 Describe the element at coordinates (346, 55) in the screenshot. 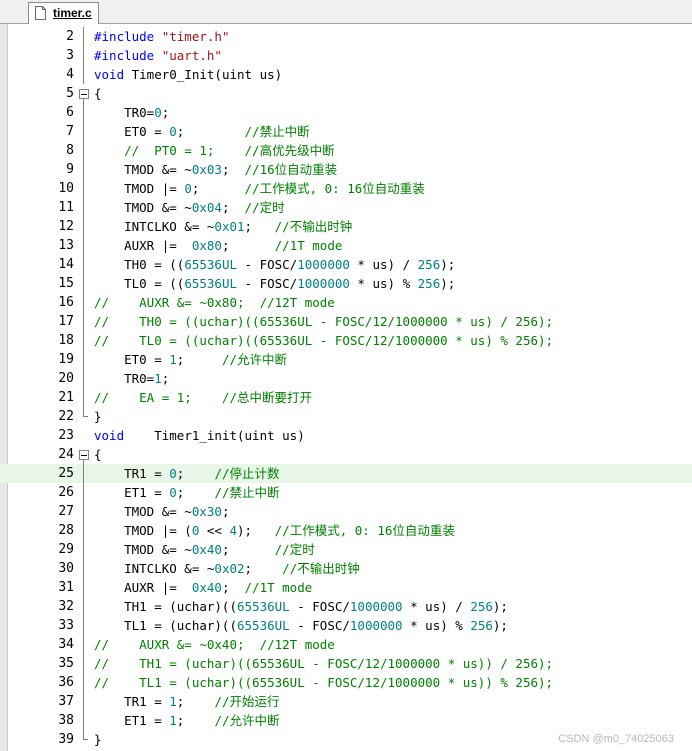

I see `code-line: 3 #include "uart.h"` at that location.